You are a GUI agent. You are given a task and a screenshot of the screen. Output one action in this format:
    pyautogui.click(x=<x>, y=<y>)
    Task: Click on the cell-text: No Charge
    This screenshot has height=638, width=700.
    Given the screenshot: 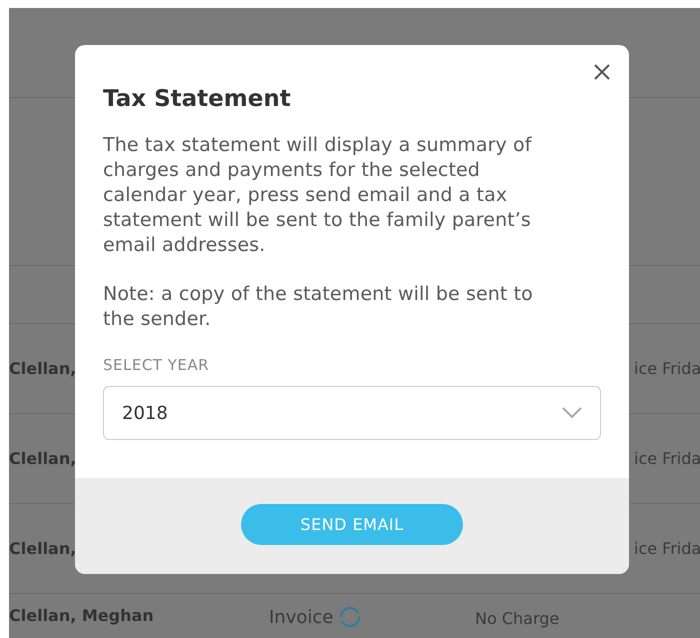 What is the action you would take?
    pyautogui.click(x=517, y=618)
    